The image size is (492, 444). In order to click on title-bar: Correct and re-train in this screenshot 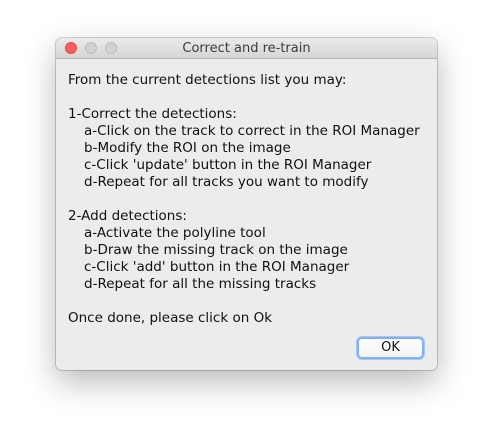, I will do `click(246, 48)`.